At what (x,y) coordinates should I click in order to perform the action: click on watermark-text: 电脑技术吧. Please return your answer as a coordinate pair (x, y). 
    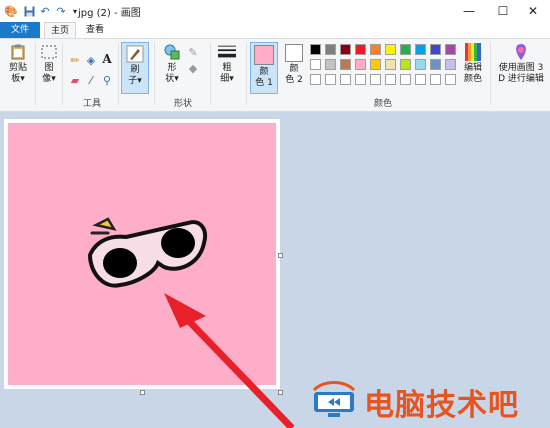
    Looking at the image, I should click on (441, 405).